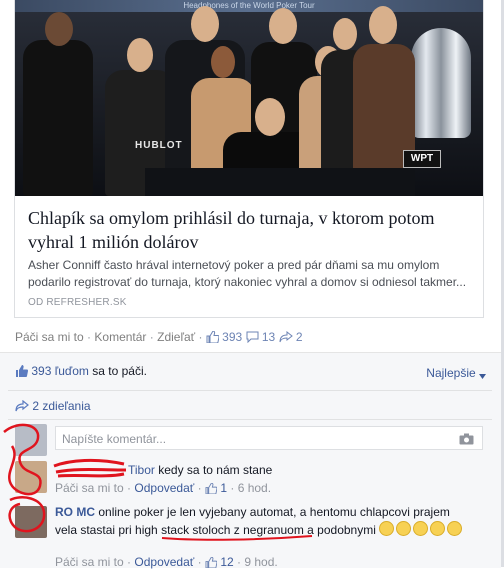 The image size is (504, 571). Describe the element at coordinates (232, 530) in the screenshot. I see `comment-text-underlined: stack stoloch z negranuom` at that location.